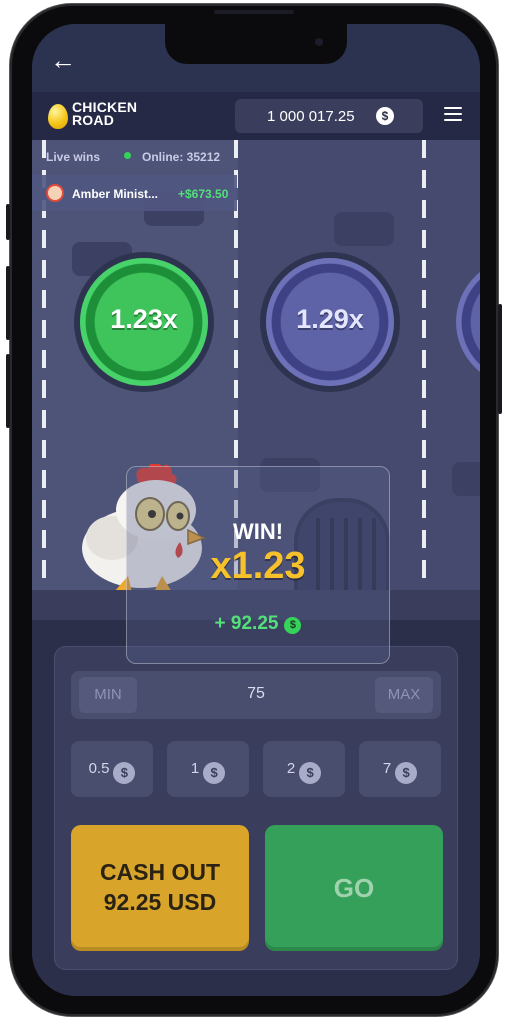  I want to click on egg-logo-icon, so click(58, 116).